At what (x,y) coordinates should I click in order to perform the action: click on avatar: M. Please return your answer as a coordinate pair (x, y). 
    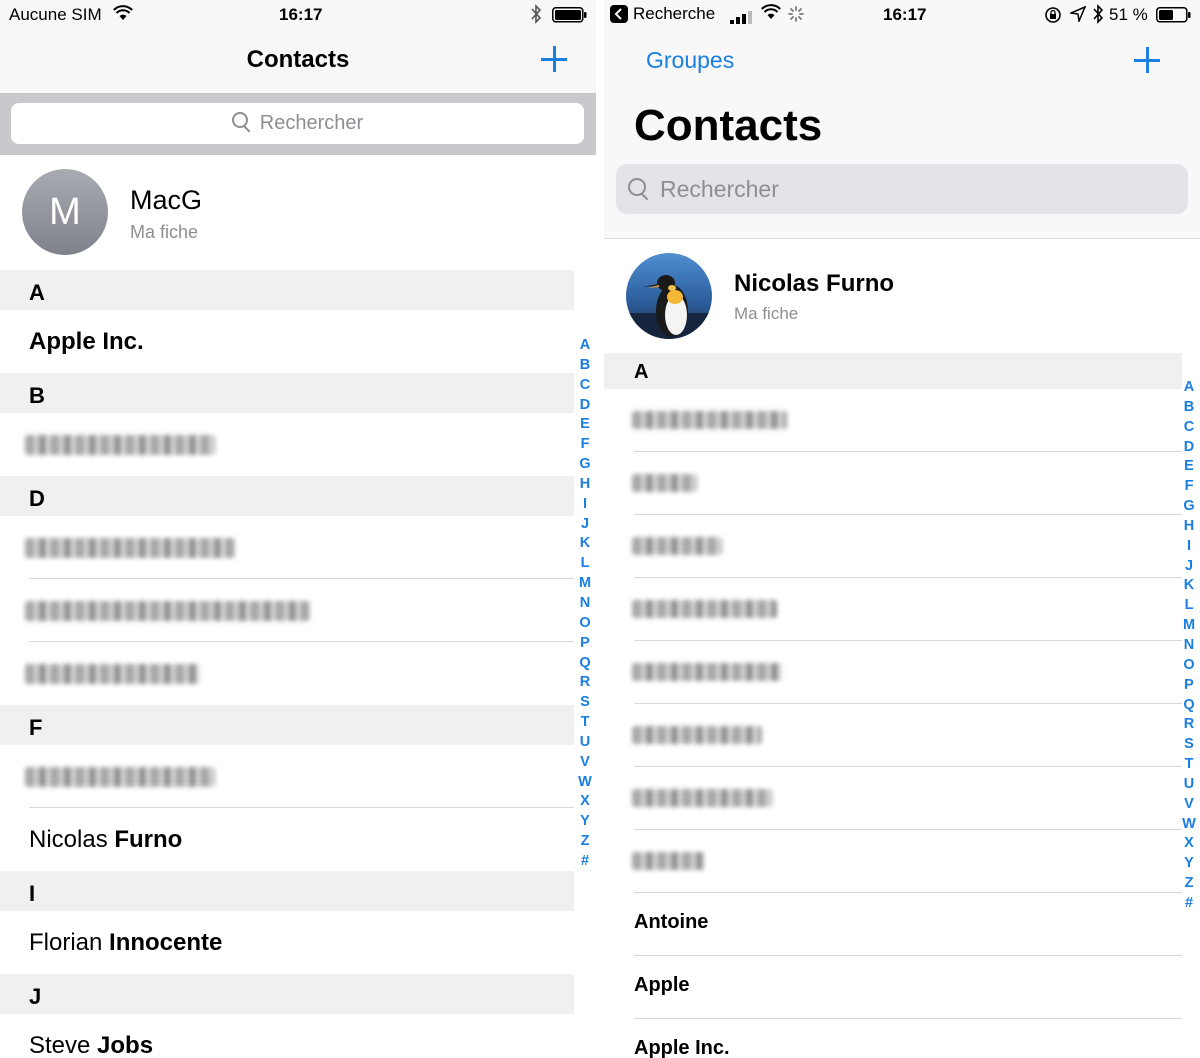
    Looking at the image, I should click on (65, 212).